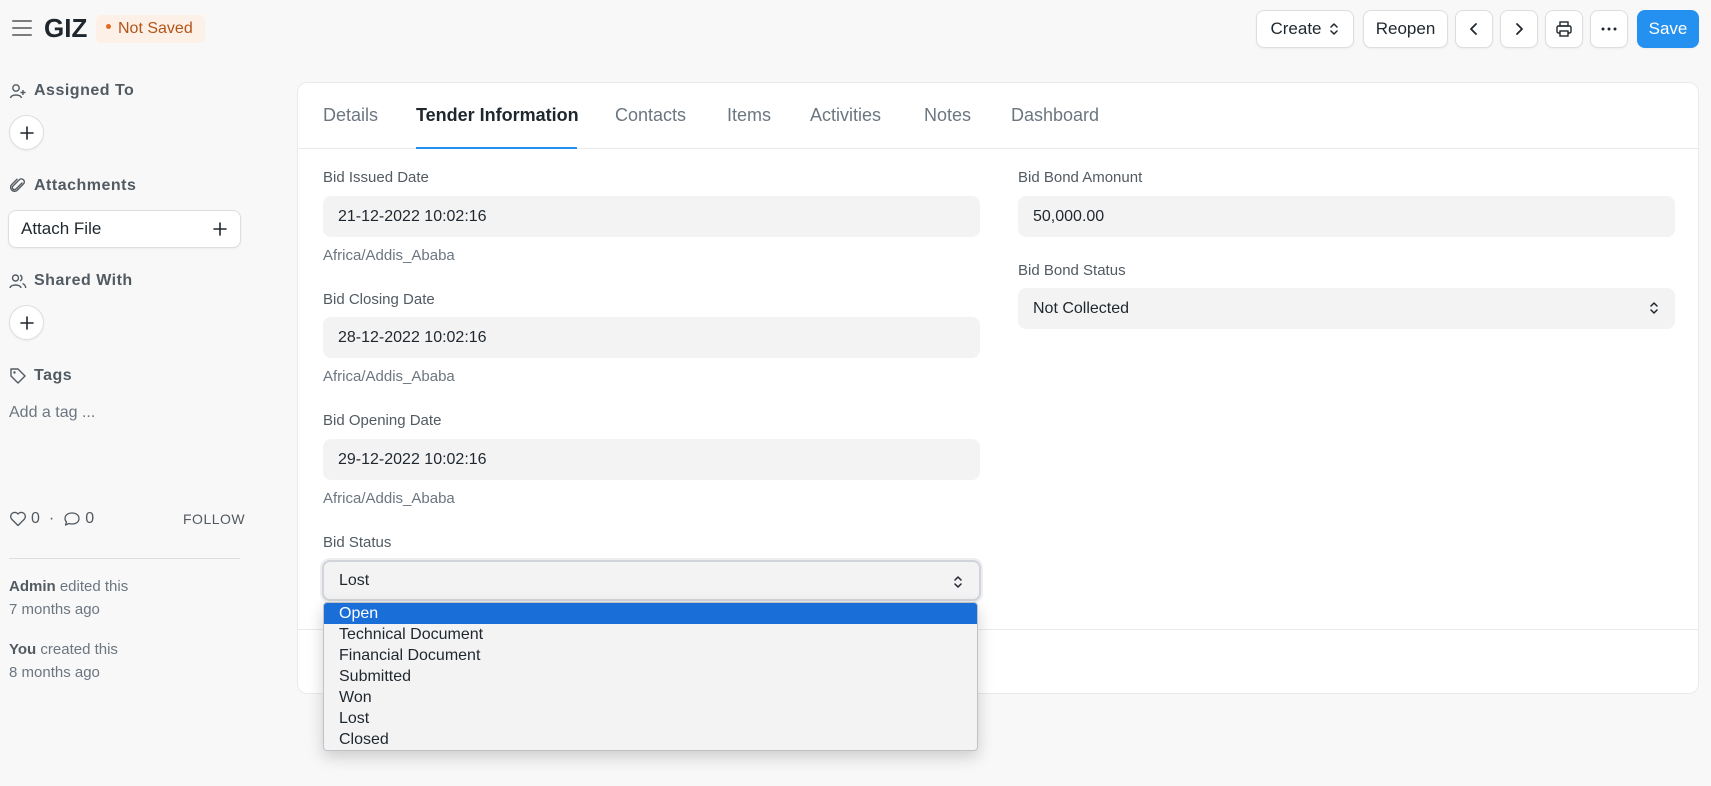 The image size is (1711, 786). I want to click on create-button: Create, so click(1305, 29).